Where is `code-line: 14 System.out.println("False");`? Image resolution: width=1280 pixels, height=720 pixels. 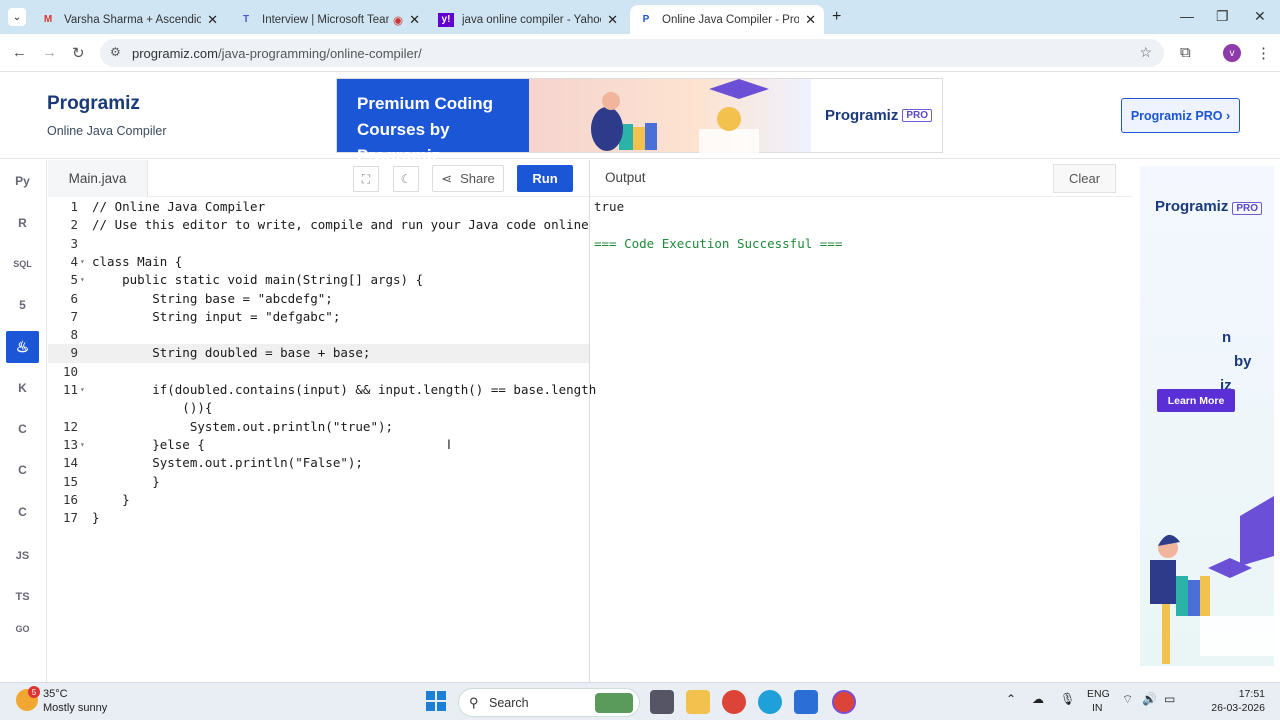 code-line: 14 System.out.println("False"); is located at coordinates (318, 463).